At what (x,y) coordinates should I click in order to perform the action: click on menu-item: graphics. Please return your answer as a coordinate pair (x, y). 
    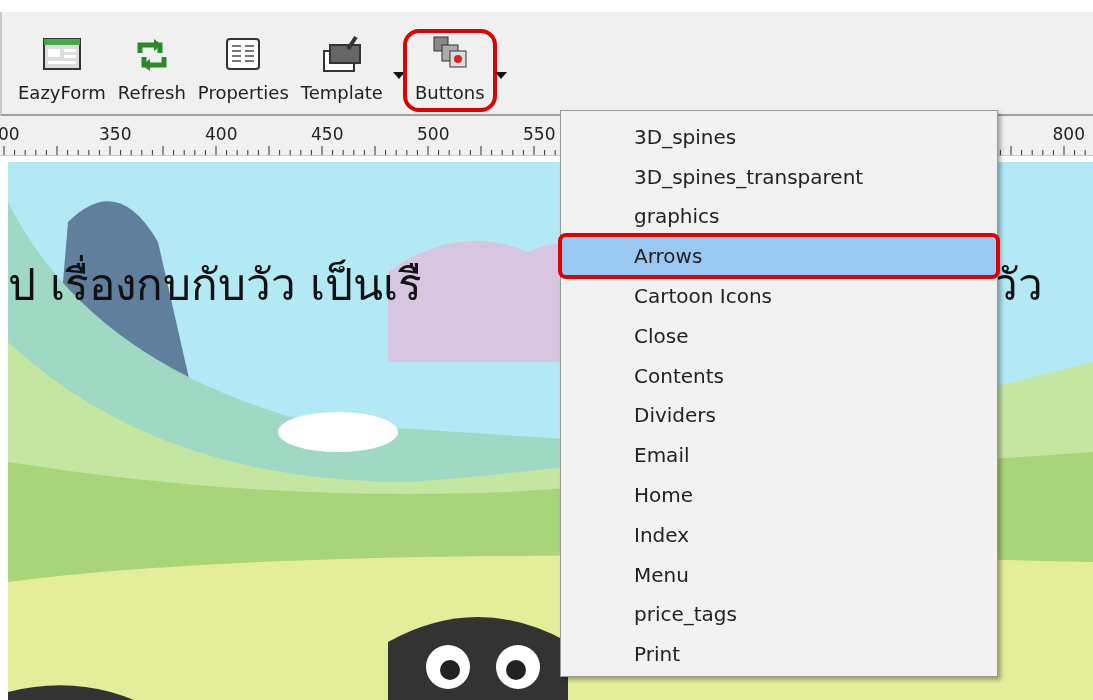
    Looking at the image, I should click on (779, 216).